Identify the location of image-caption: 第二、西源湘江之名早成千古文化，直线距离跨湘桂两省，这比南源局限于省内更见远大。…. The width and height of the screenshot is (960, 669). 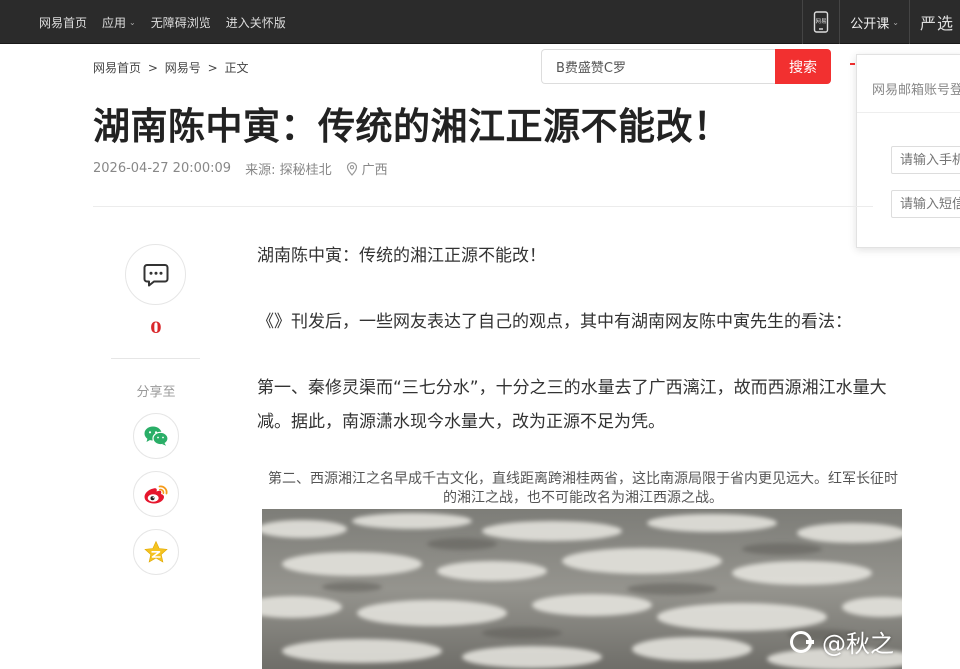
(583, 488).